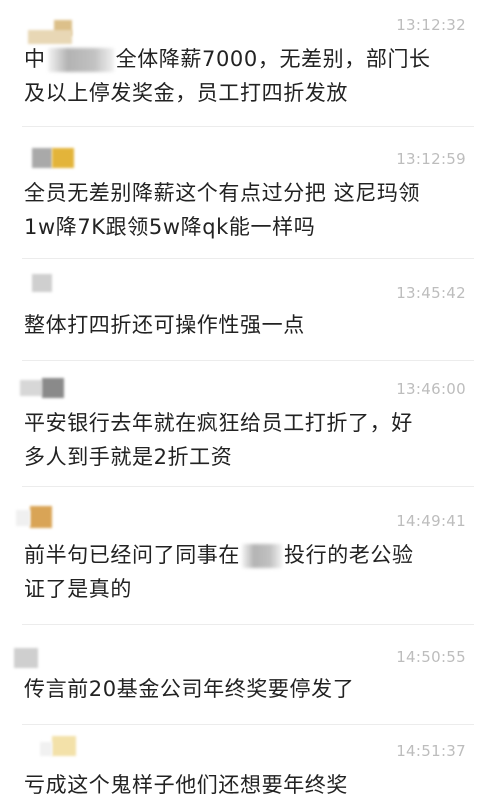 The height and width of the screenshot is (812, 492). What do you see at coordinates (431, 657) in the screenshot?
I see `timestamp: 14:50:55` at bounding box center [431, 657].